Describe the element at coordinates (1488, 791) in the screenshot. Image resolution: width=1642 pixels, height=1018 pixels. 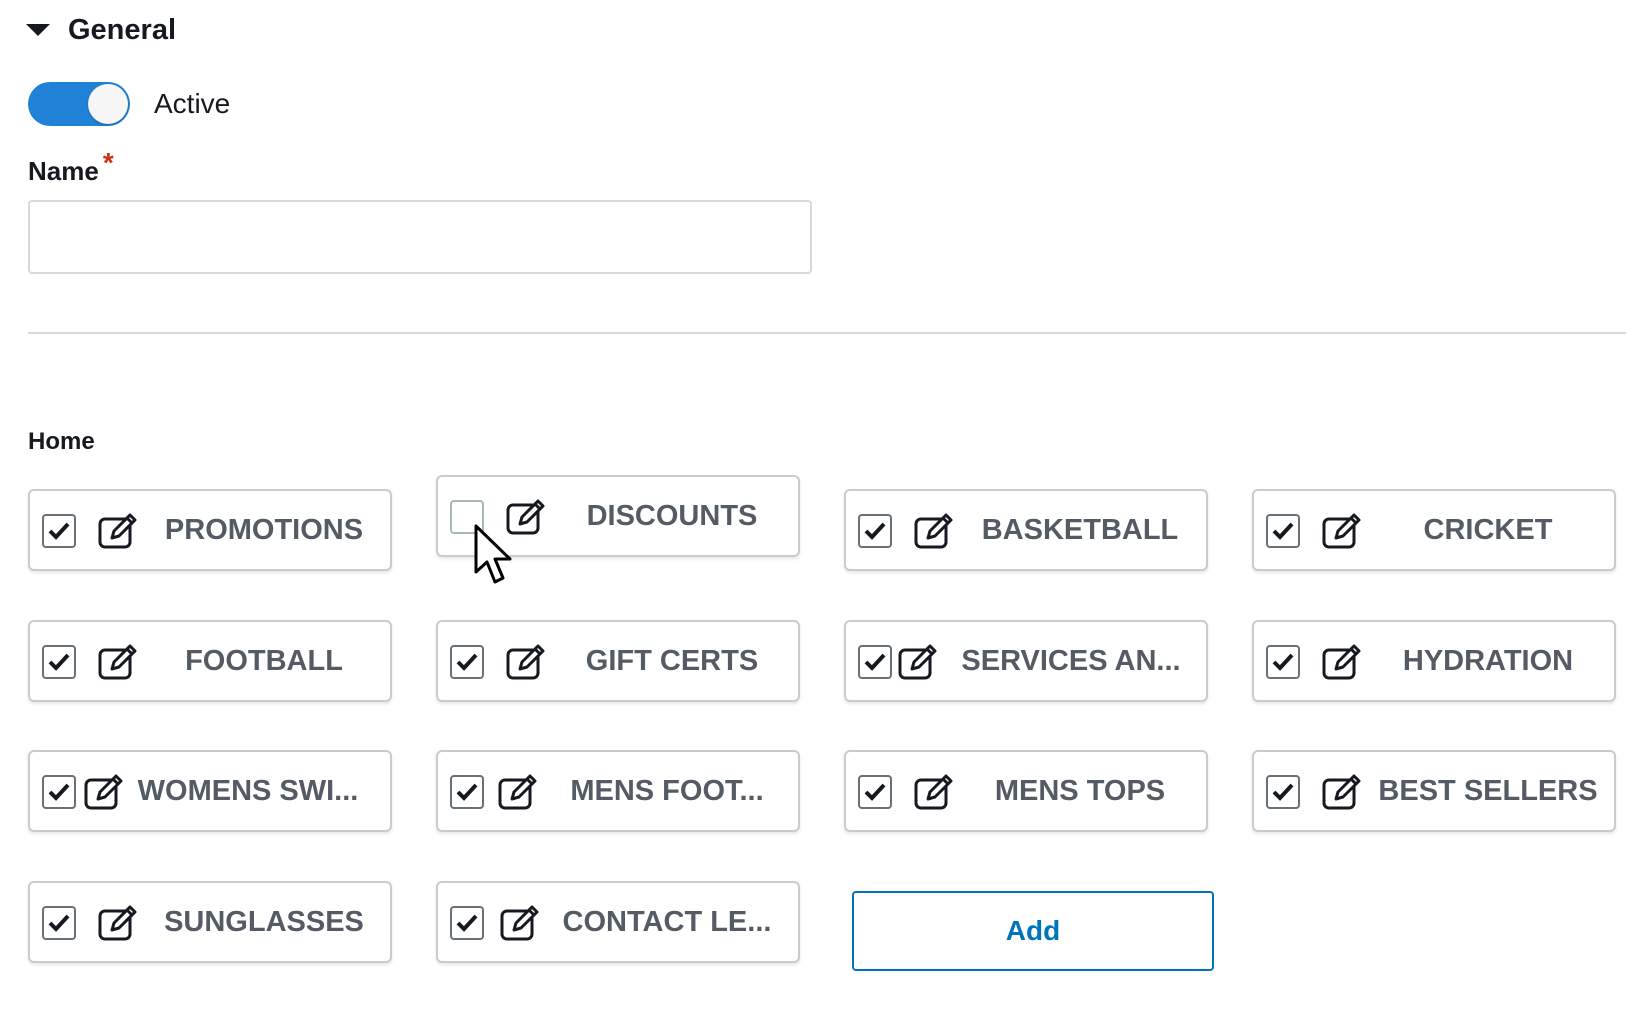
I see `tile-label: BEST SELLERS` at that location.